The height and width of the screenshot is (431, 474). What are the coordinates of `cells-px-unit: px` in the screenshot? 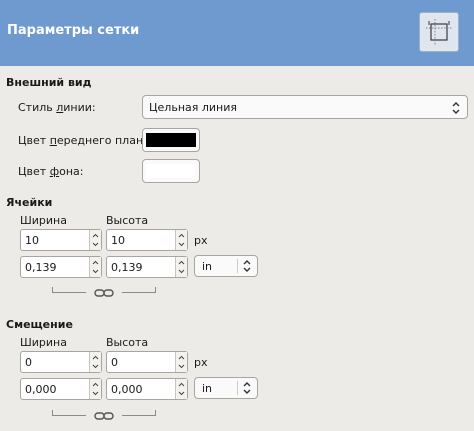 It's located at (201, 240).